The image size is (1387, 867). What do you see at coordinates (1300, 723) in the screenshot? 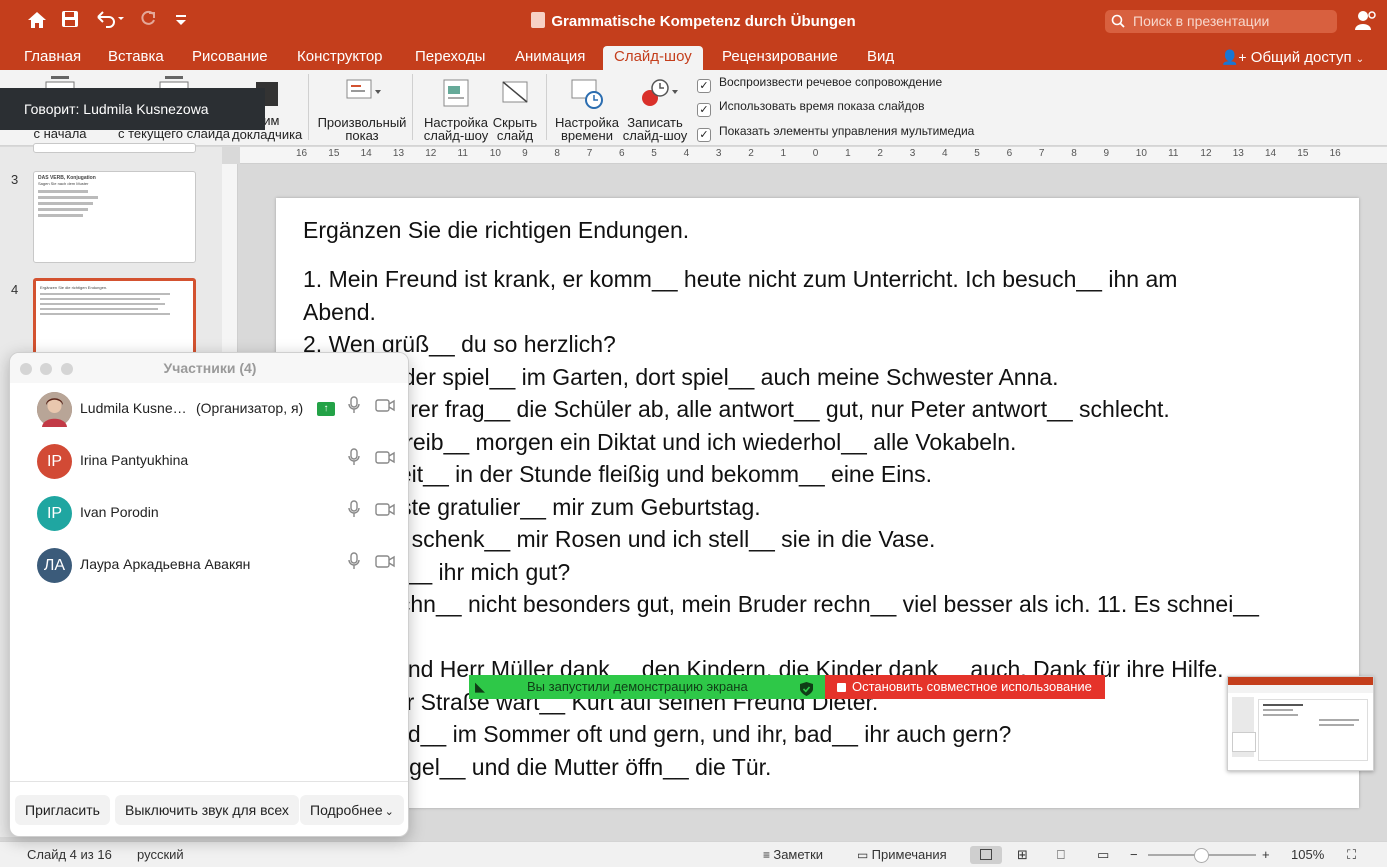
I see `share-preview-thumbnail` at bounding box center [1300, 723].